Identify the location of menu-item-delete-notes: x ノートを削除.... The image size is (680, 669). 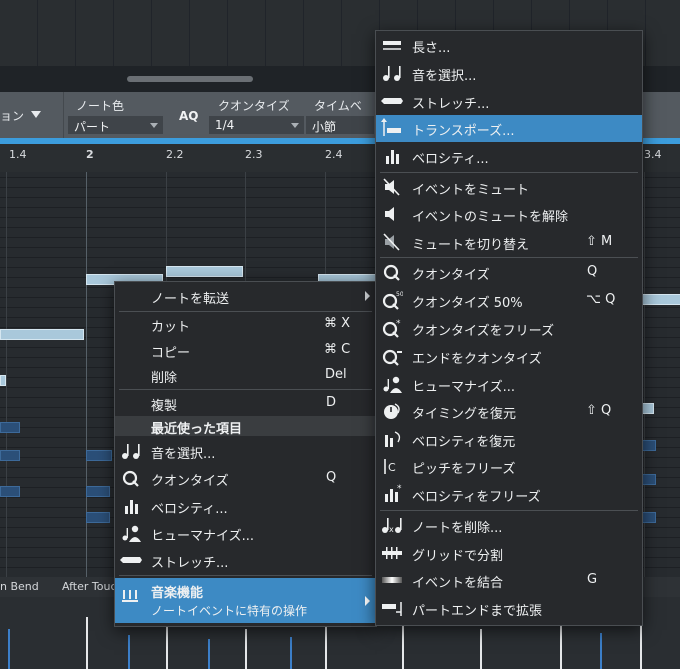
(509, 525).